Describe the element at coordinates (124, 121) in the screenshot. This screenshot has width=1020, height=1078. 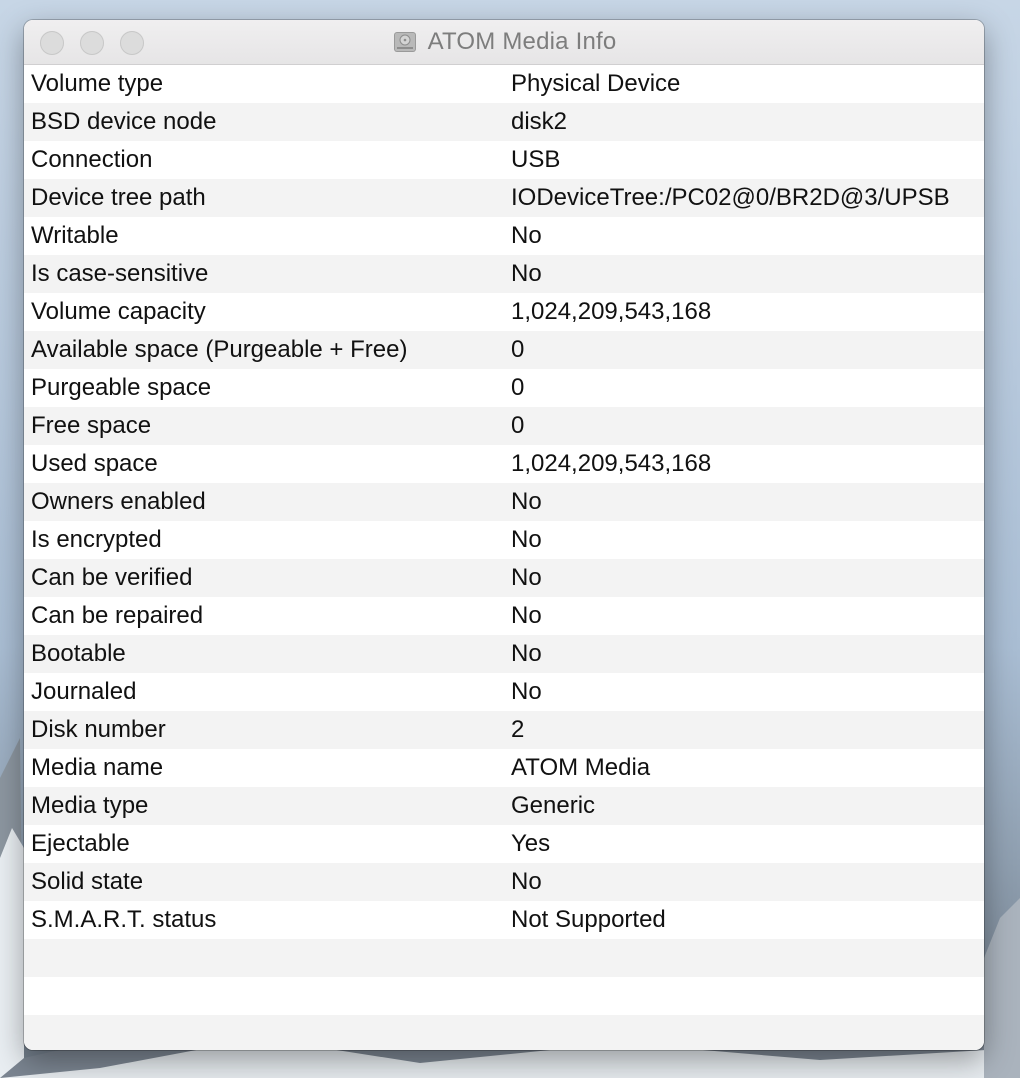
I see `info-label: BSD device node` at that location.